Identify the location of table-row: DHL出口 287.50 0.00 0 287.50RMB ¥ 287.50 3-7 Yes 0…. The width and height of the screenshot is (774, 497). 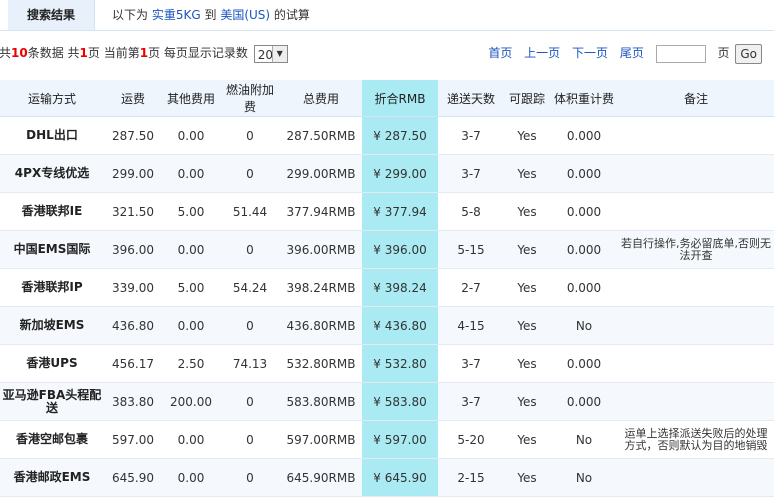
(387, 135).